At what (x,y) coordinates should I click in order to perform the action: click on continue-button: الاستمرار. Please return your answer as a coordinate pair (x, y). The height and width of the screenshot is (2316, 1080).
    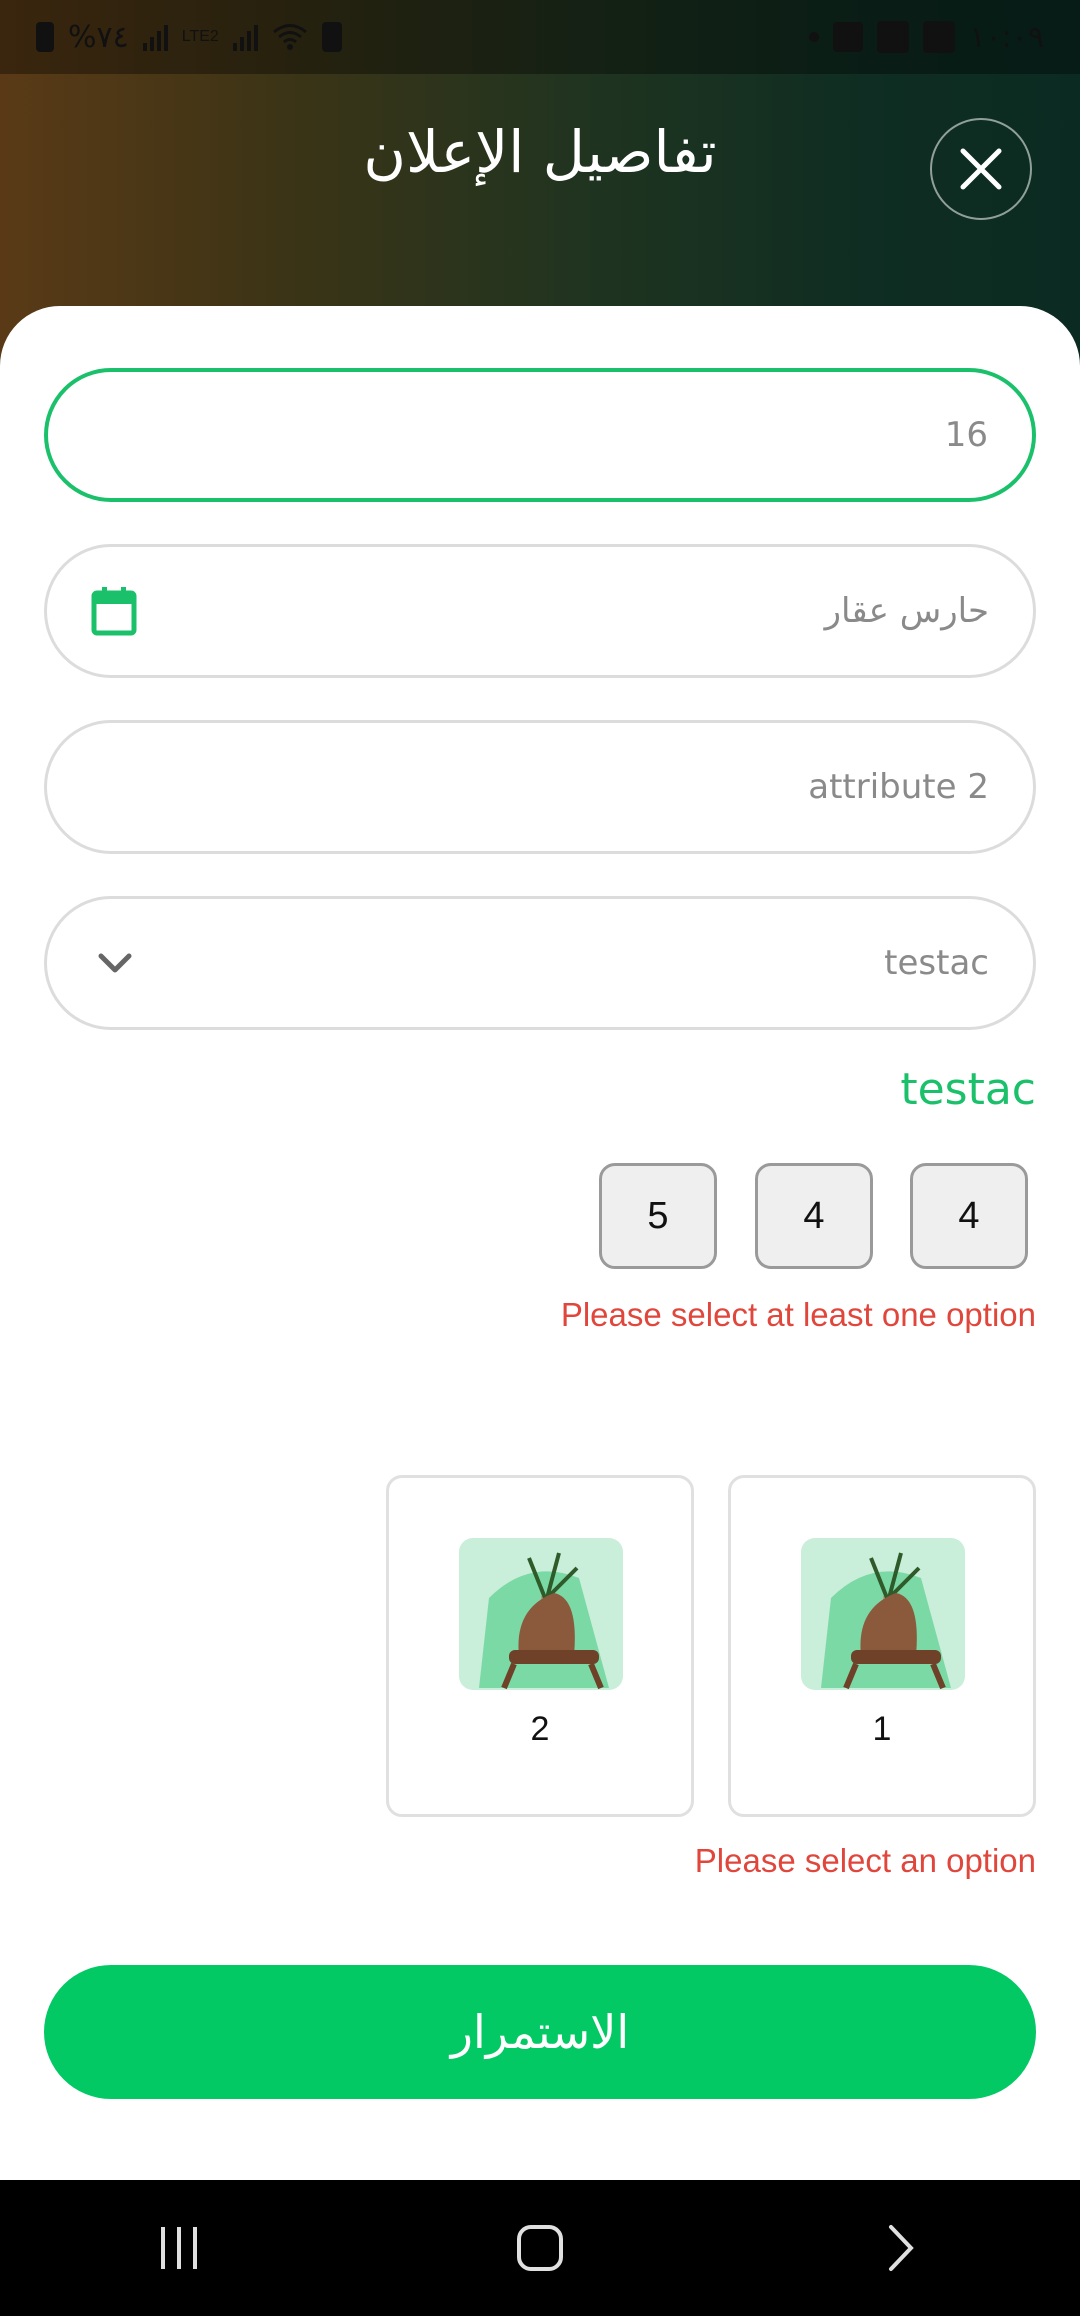
    Looking at the image, I should click on (540, 2032).